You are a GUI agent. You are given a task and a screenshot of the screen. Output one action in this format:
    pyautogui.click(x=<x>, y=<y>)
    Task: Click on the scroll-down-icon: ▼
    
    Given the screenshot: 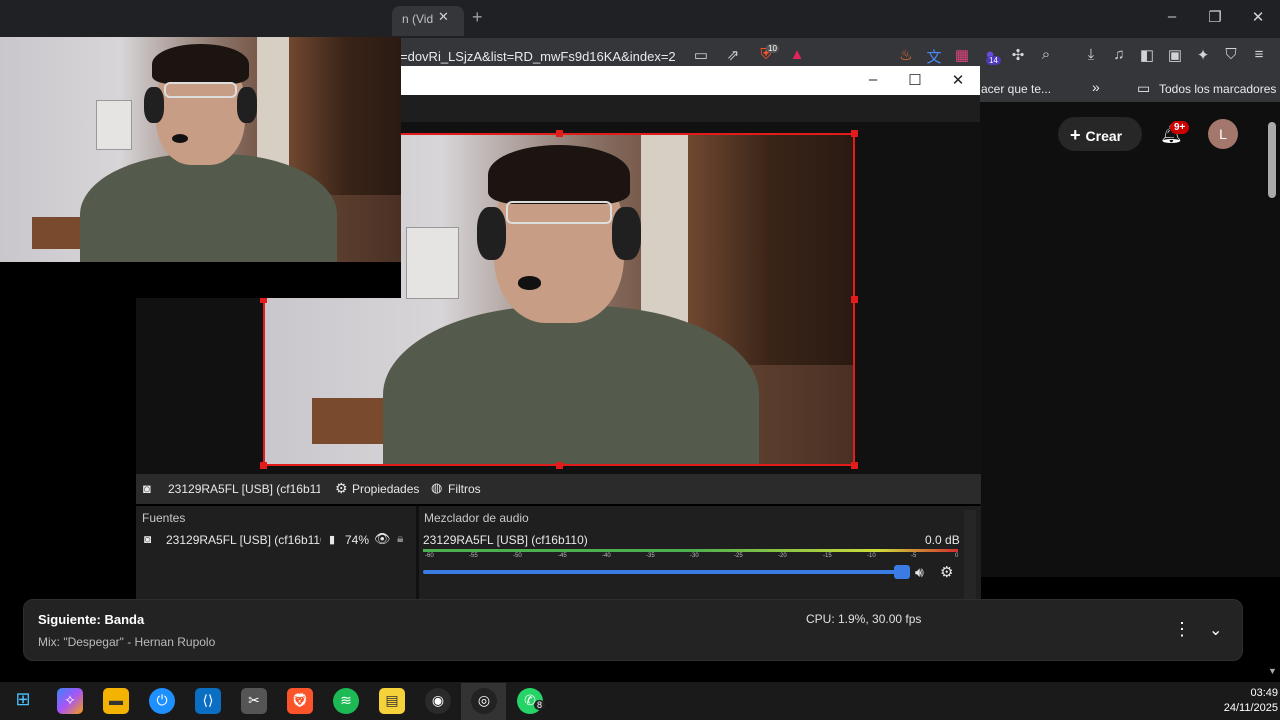 What is the action you would take?
    pyautogui.click(x=1272, y=671)
    